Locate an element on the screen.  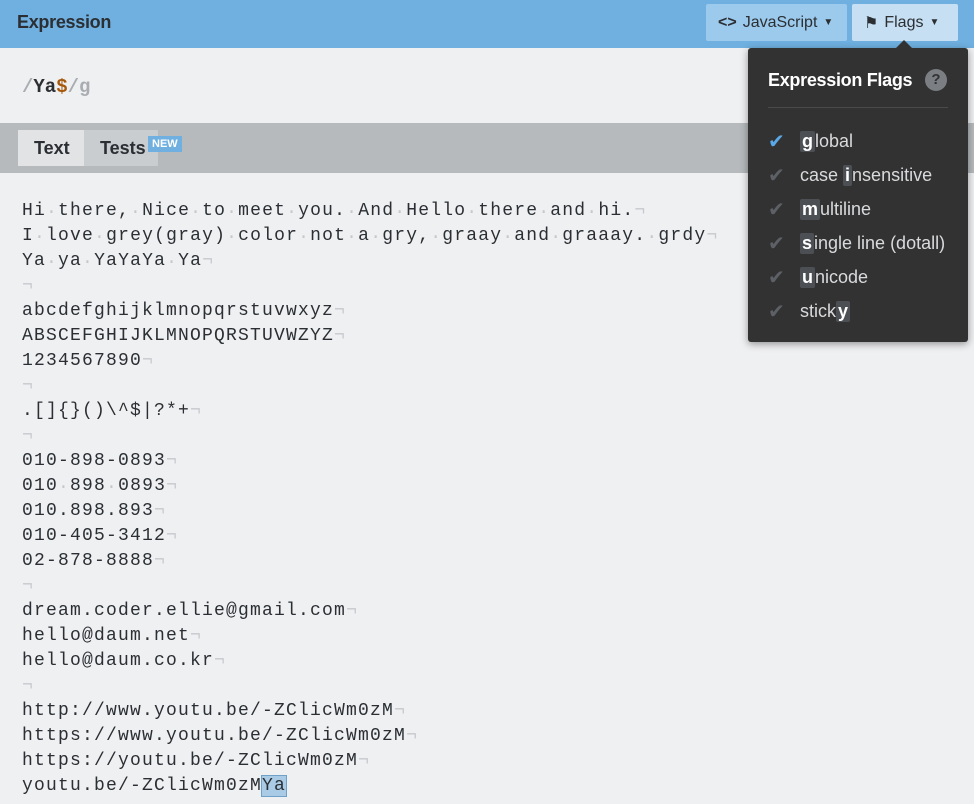
flag-option: ✔ u nicode is located at coordinates (818, 277).